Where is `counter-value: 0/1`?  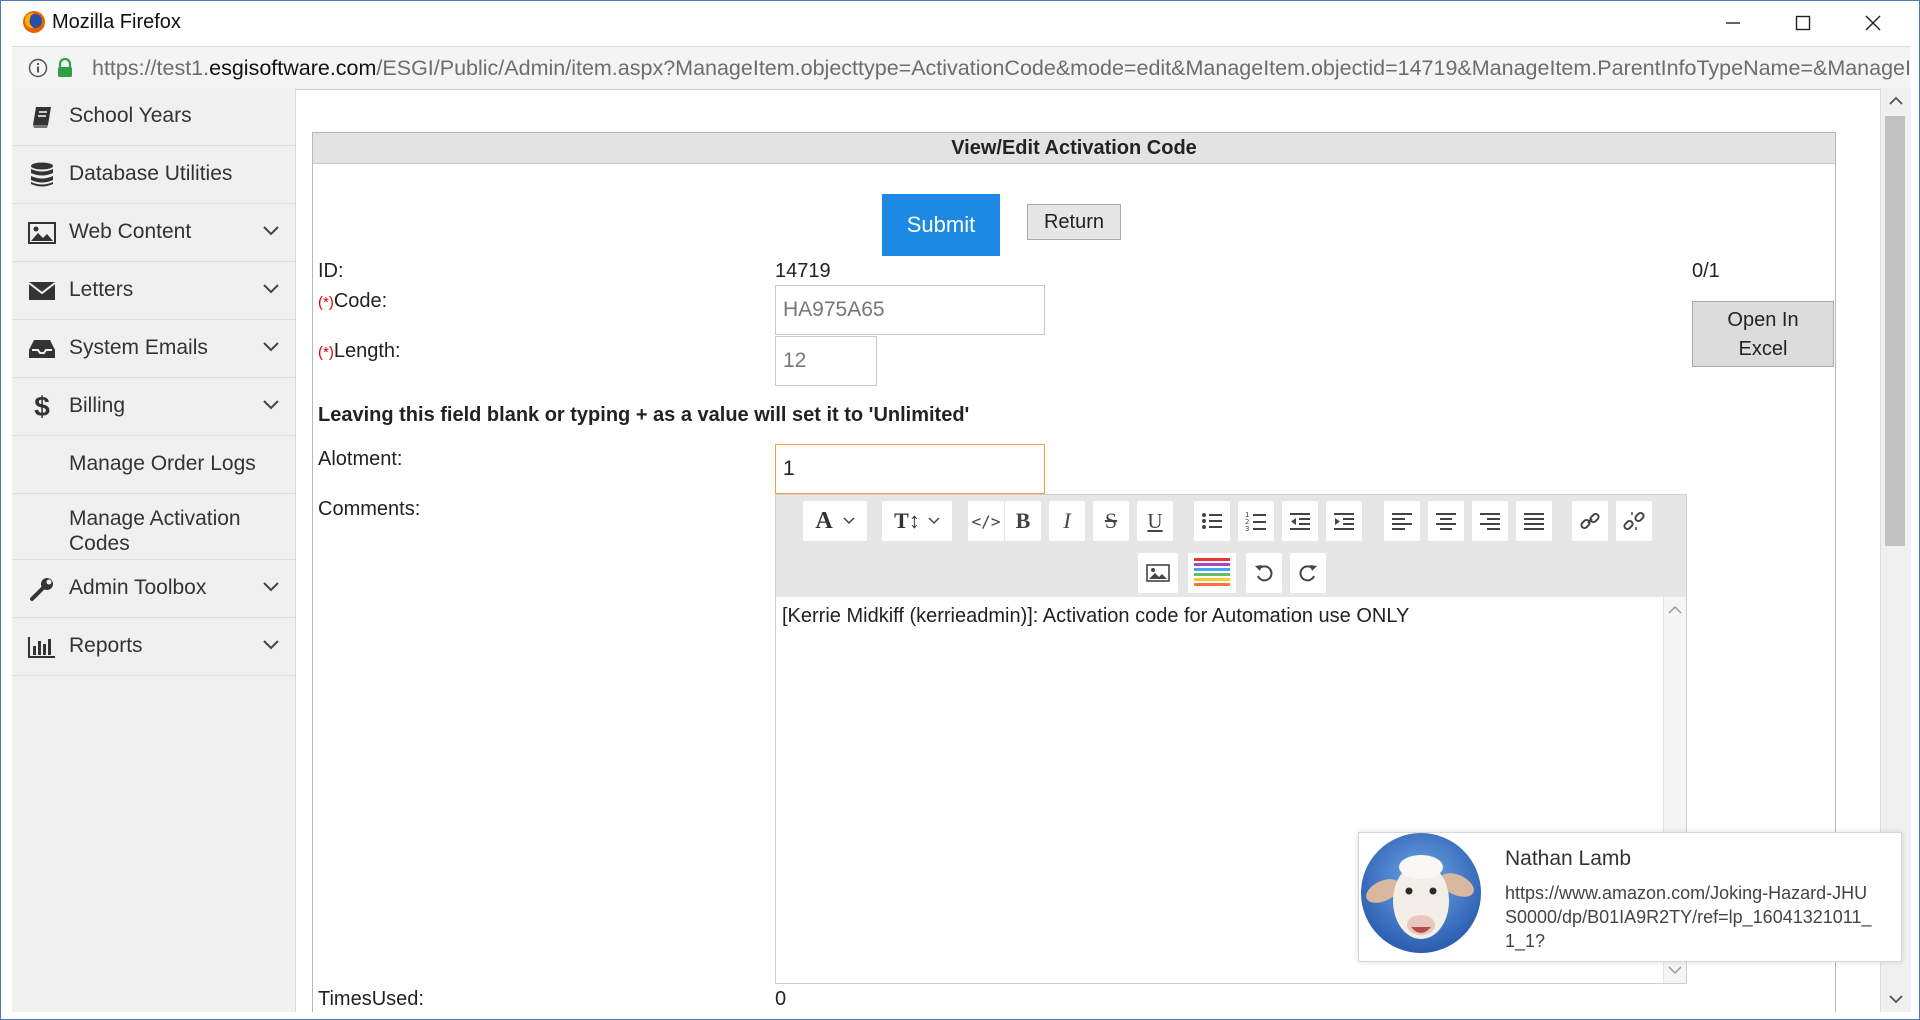
counter-value: 0/1 is located at coordinates (1706, 271).